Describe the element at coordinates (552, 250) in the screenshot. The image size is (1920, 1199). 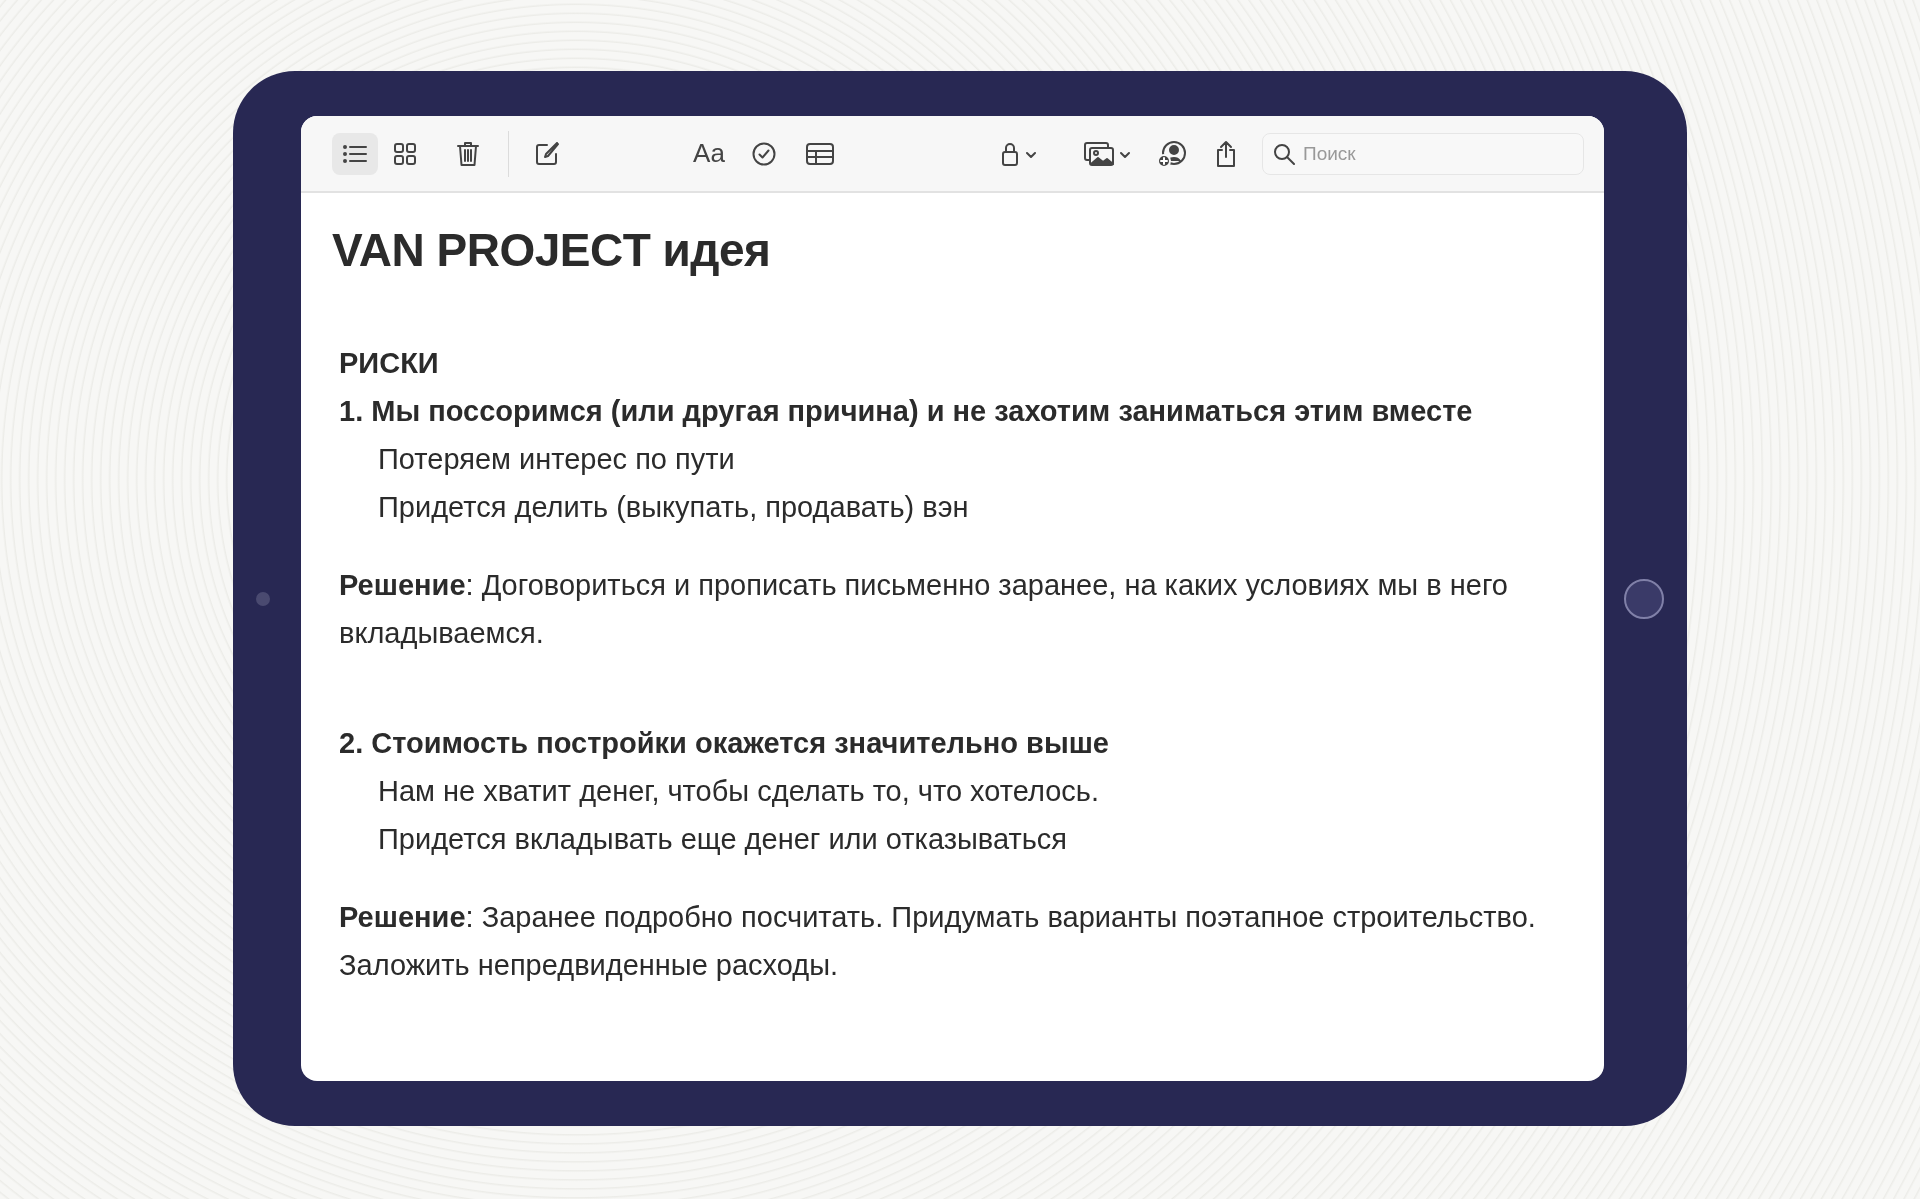
I see `note-title: VAN PROJECT идея` at that location.